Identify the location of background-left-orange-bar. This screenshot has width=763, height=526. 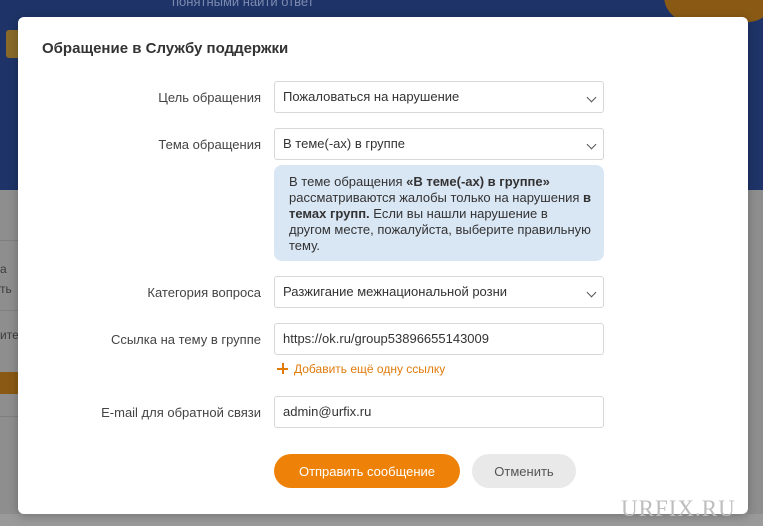
(10, 383).